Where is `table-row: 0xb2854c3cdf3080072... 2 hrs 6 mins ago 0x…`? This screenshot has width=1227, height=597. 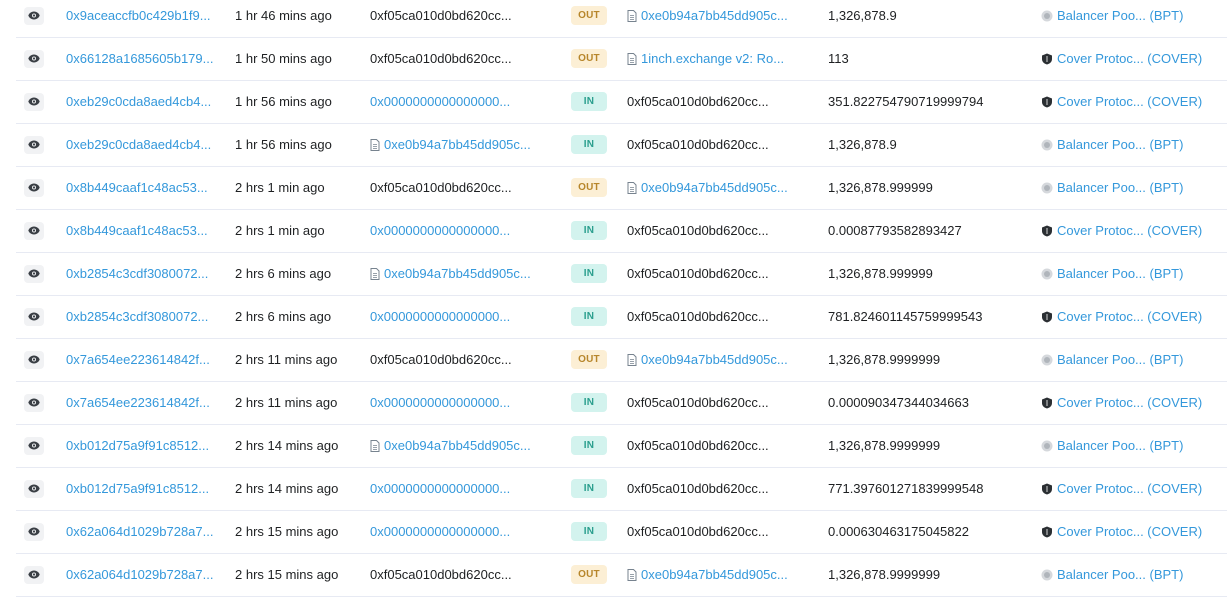
table-row: 0xb2854c3cdf3080072... 2 hrs 6 mins ago 0x… is located at coordinates (621, 274).